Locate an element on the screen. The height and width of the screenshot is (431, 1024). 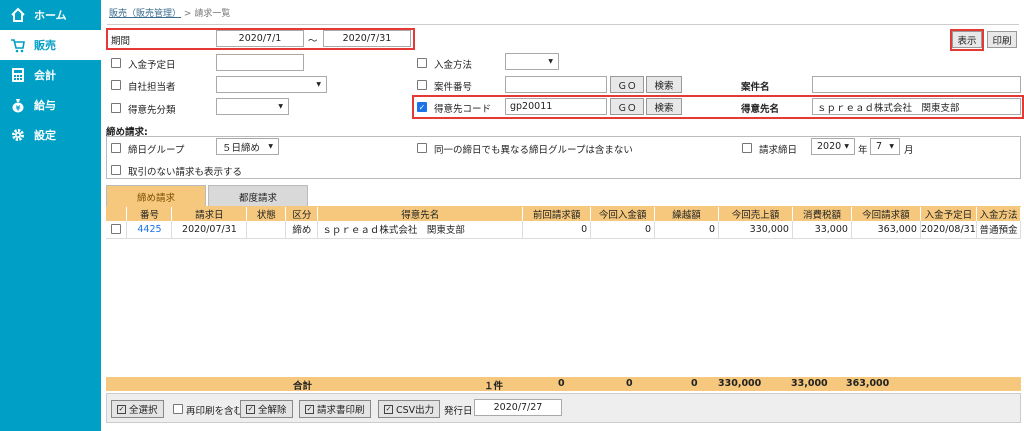
col-type: 区分 is located at coordinates (302, 214).